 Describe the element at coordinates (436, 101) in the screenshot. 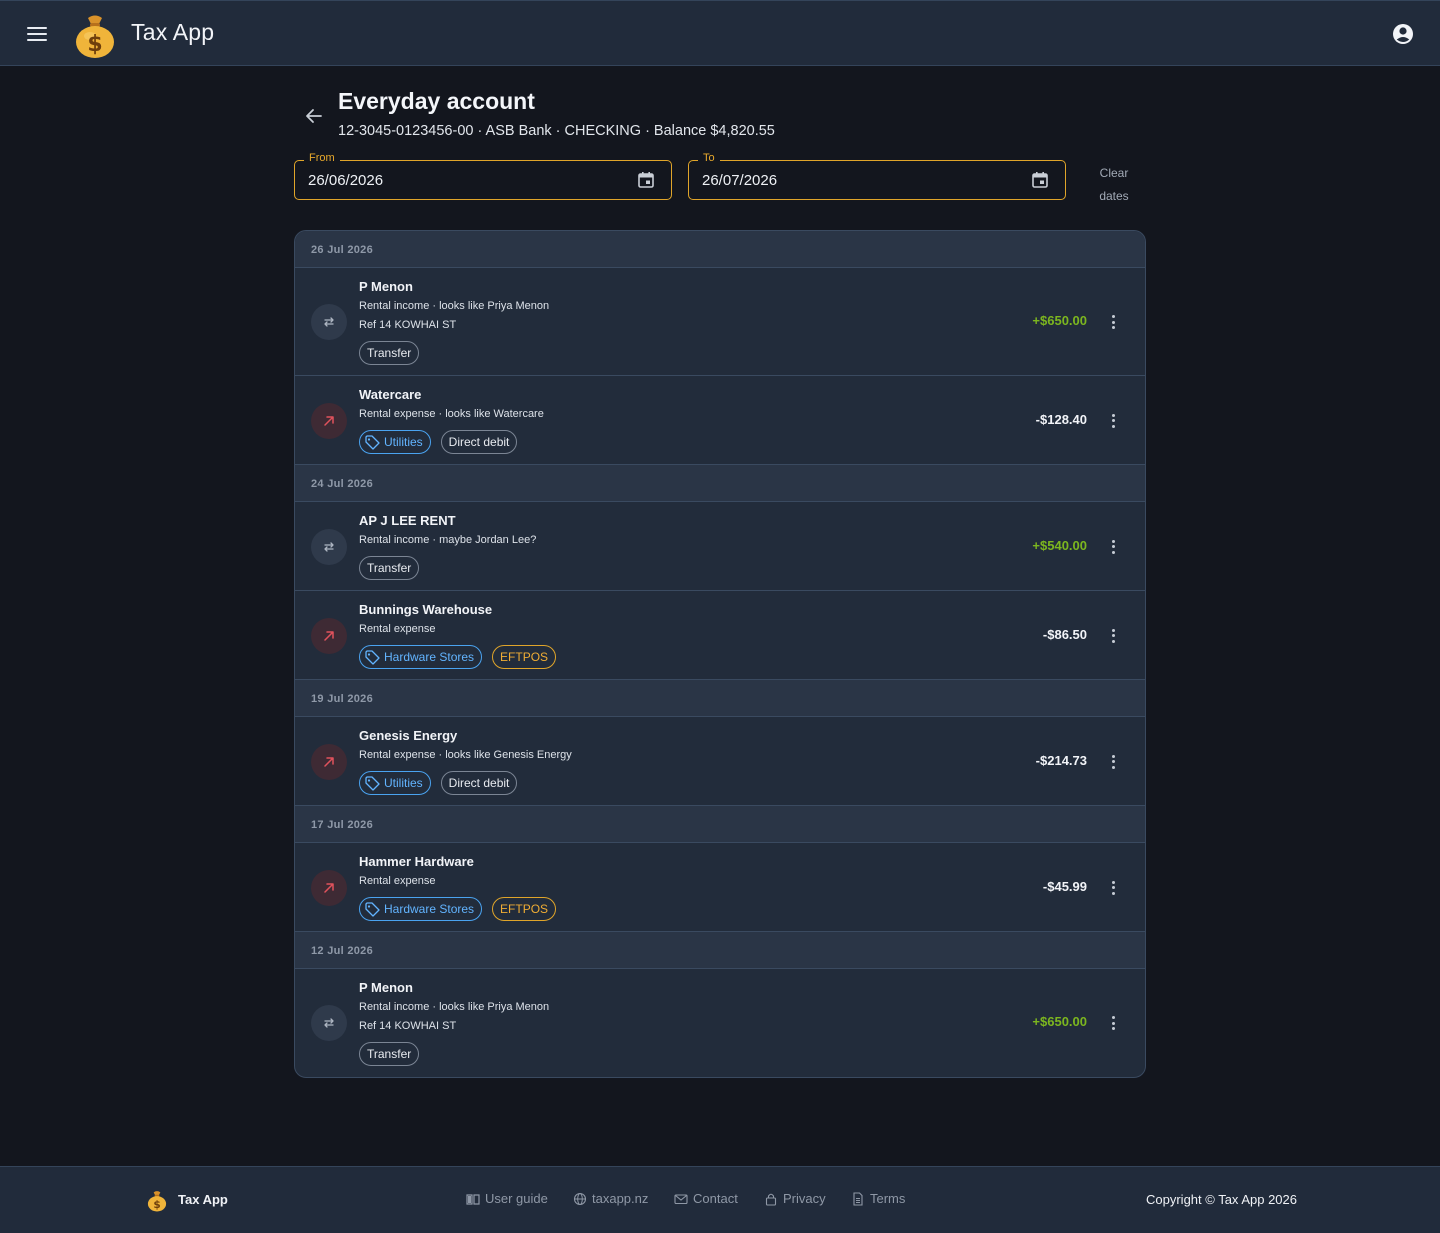

I see `page-title: Everyday account` at that location.